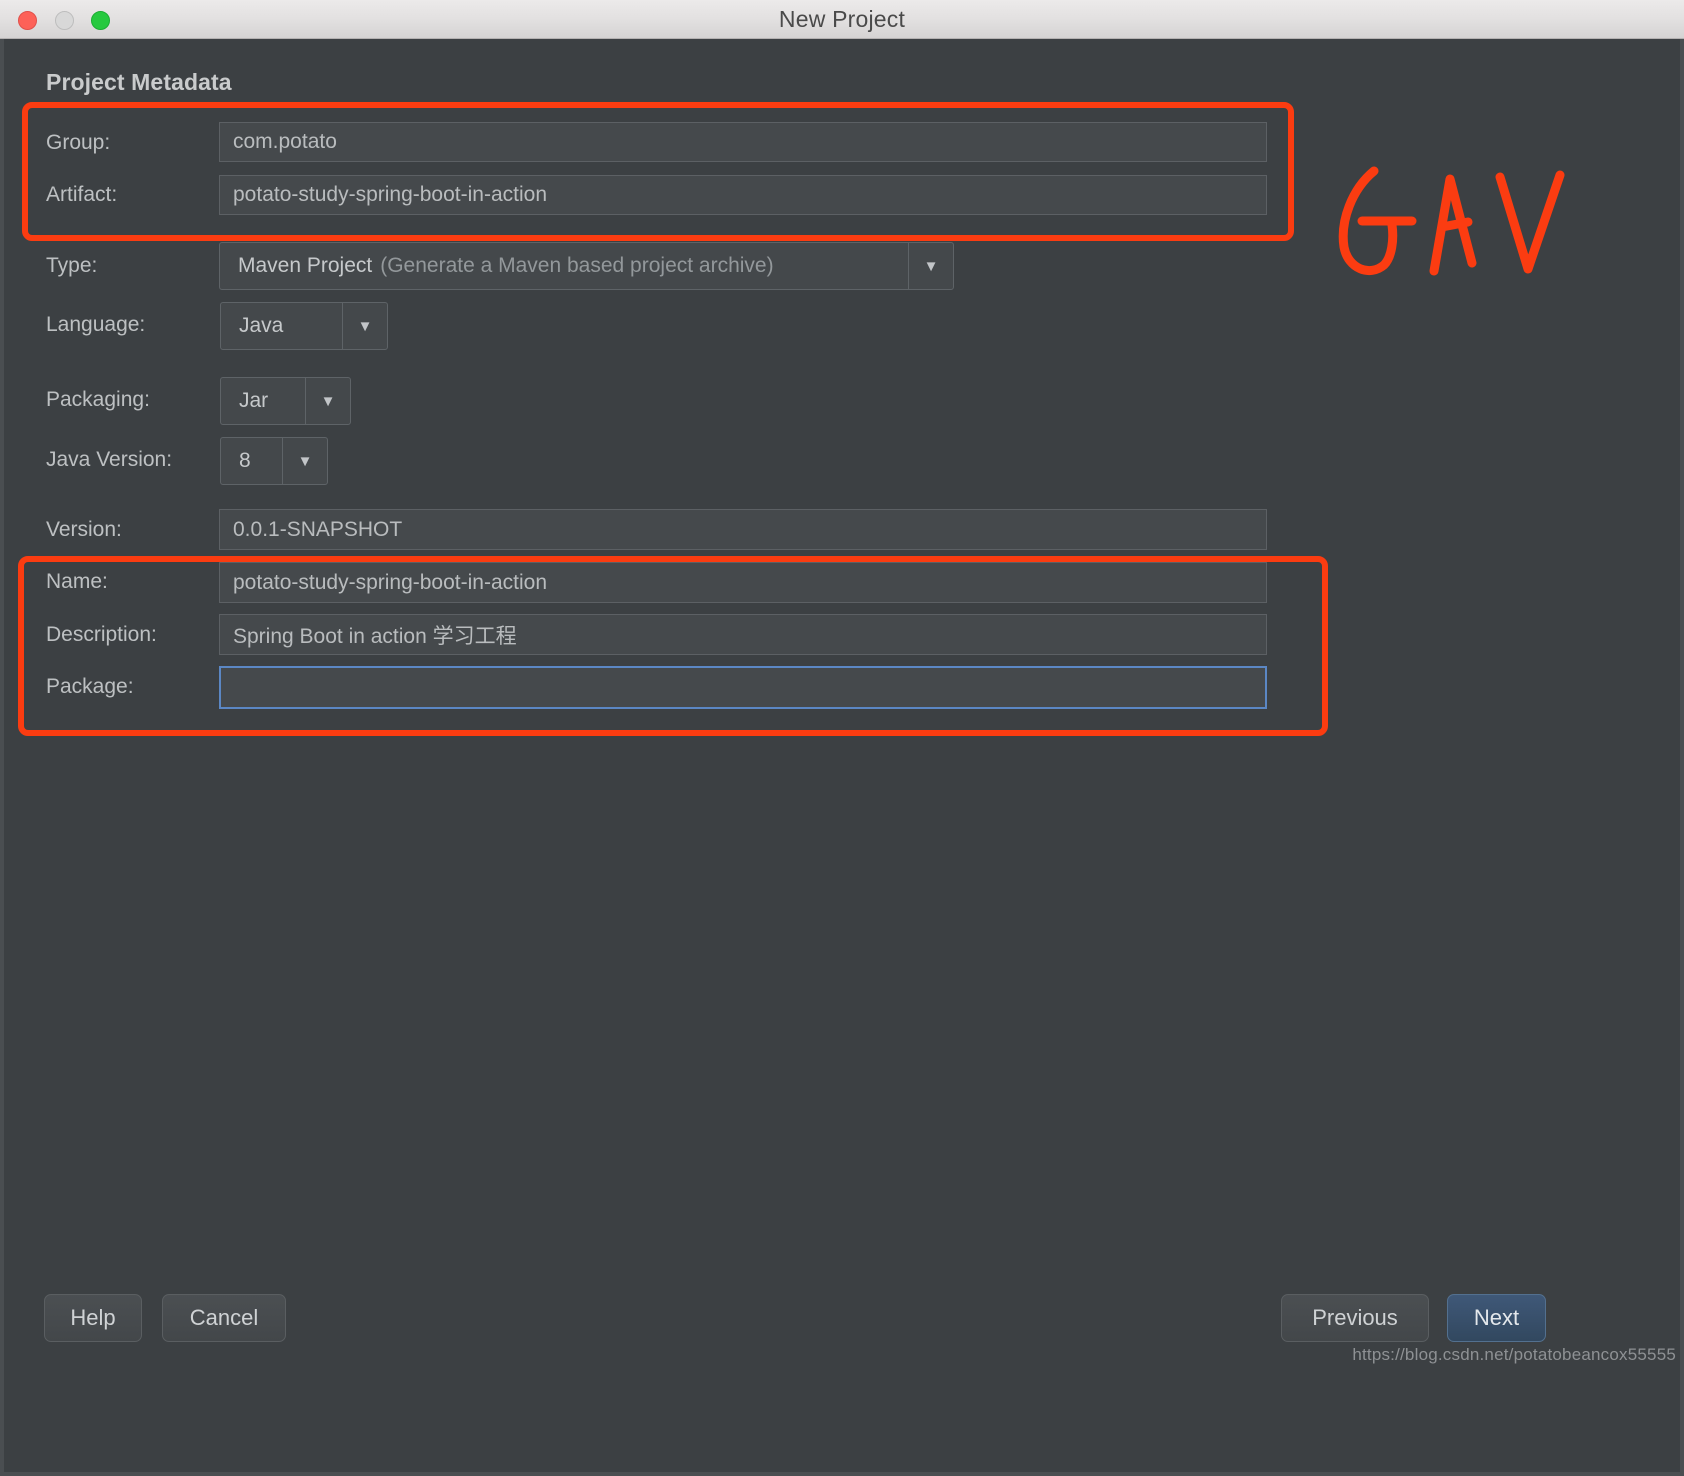 This screenshot has width=1684, height=1476. Describe the element at coordinates (82, 194) in the screenshot. I see `artifact-label: Artifact:` at that location.